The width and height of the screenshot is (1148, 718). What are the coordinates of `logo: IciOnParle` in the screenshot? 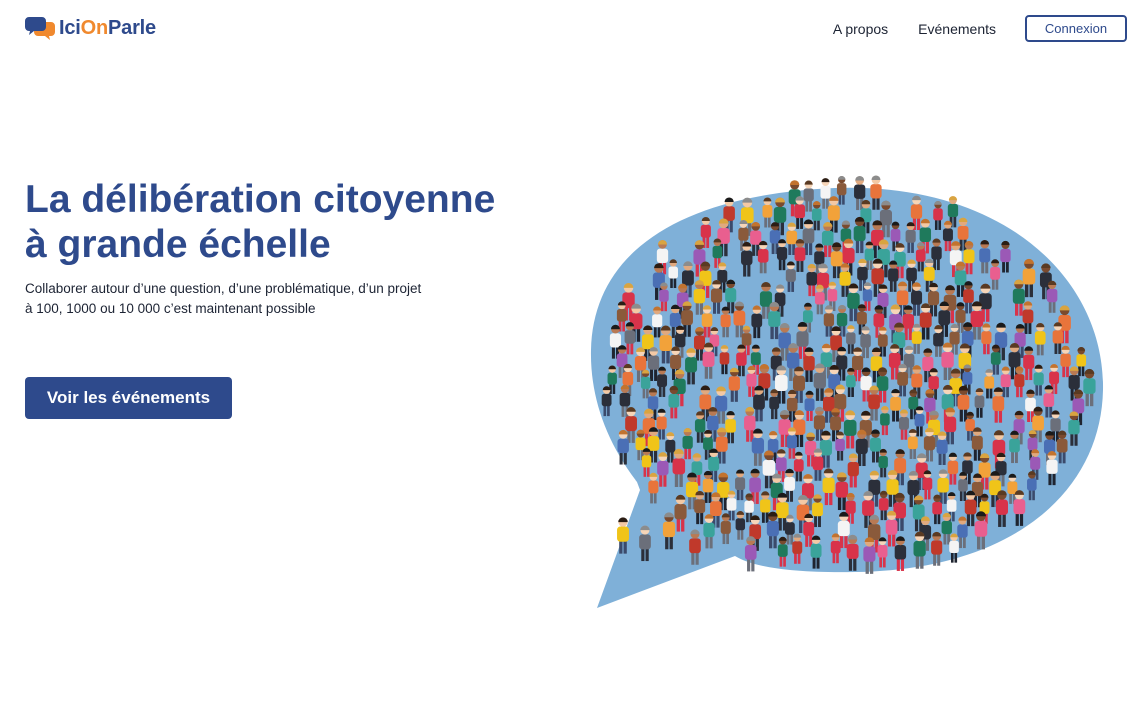 It's located at (90, 28).